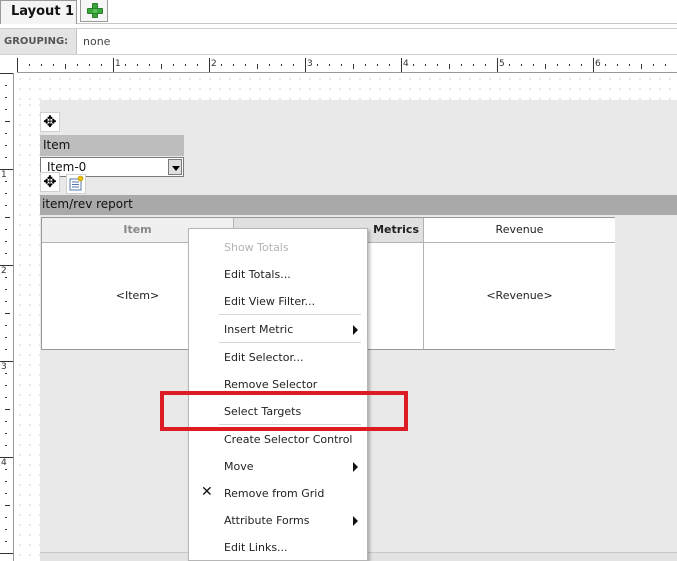 This screenshot has height=561, width=677. What do you see at coordinates (310, 64) in the screenshot?
I see `ruler-number: 3` at bounding box center [310, 64].